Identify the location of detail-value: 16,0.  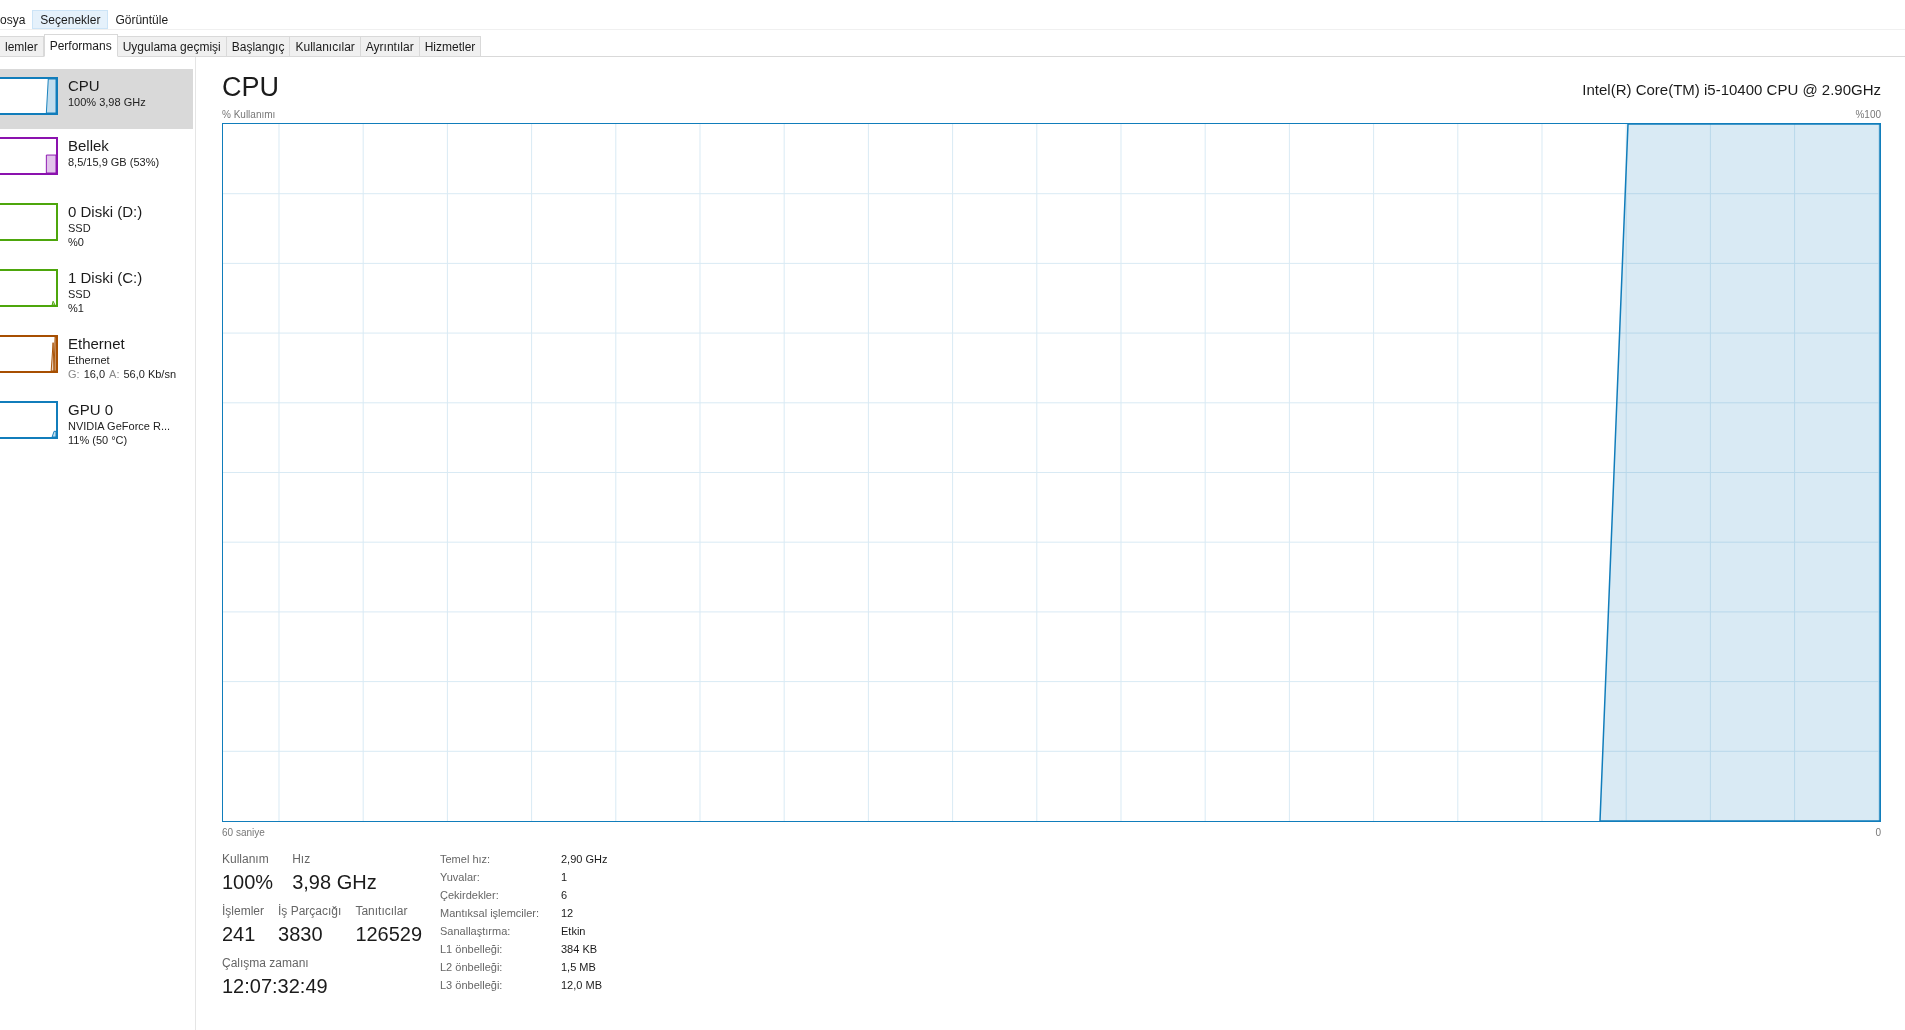
(94, 374).